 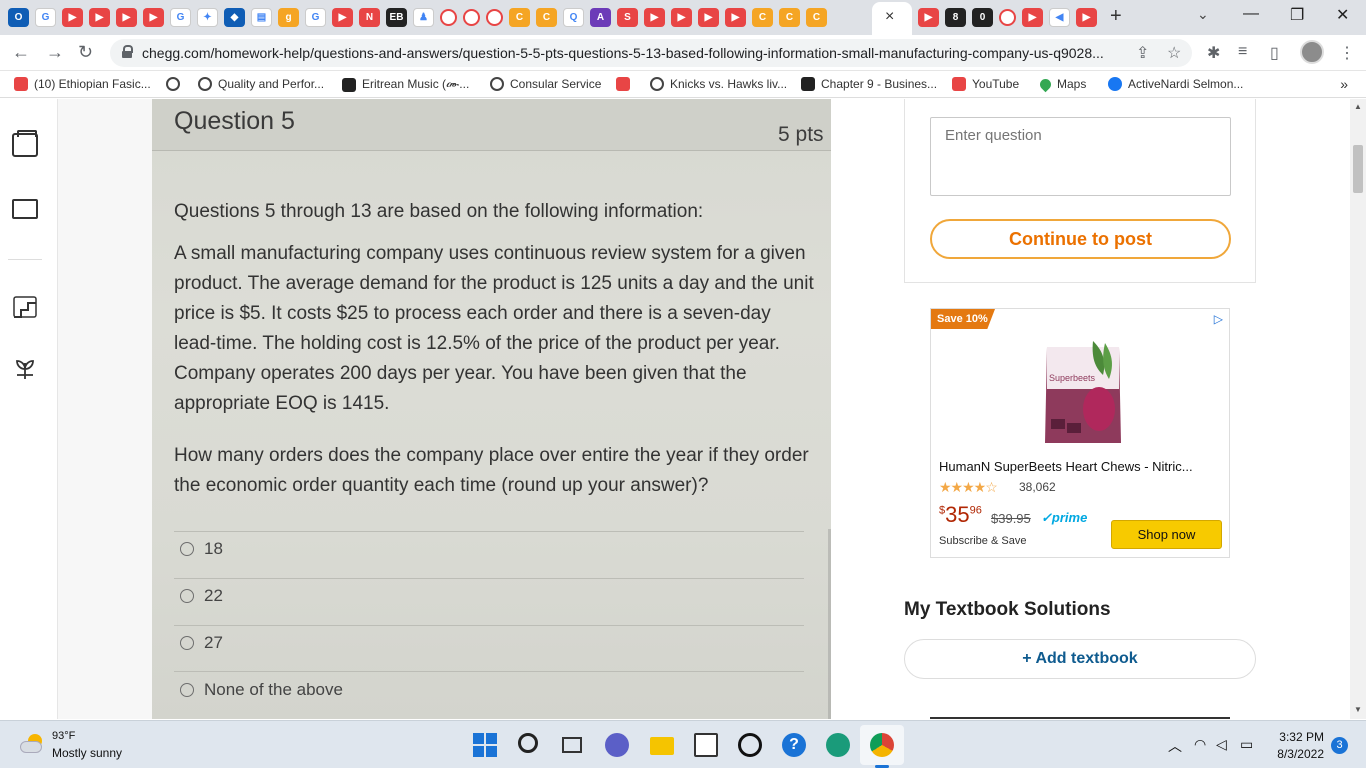 What do you see at coordinates (72, 17) in the screenshot?
I see `tab-youtube-1: ▶` at bounding box center [72, 17].